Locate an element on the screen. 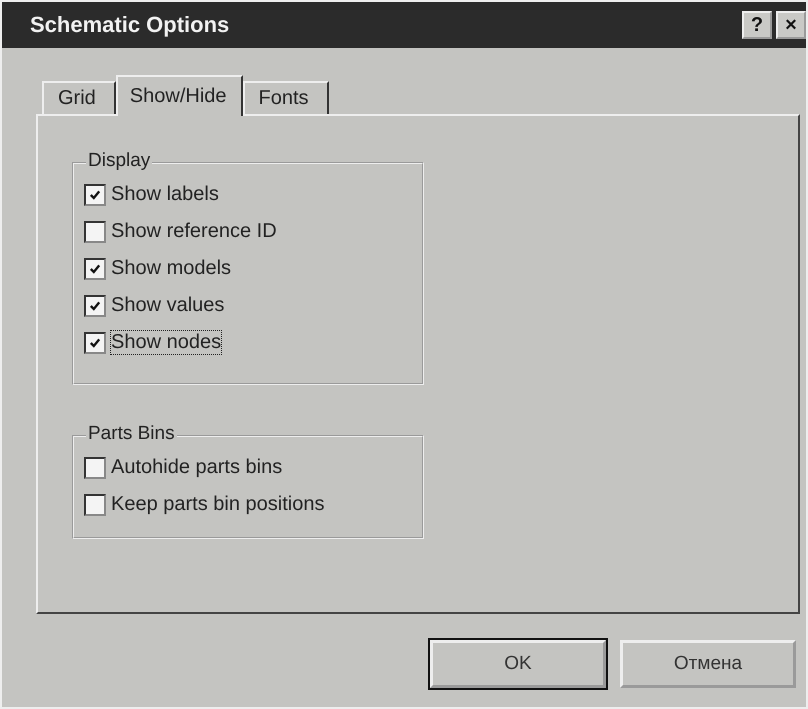 This screenshot has height=709, width=808. checkbox-label: Show values is located at coordinates (168, 305).